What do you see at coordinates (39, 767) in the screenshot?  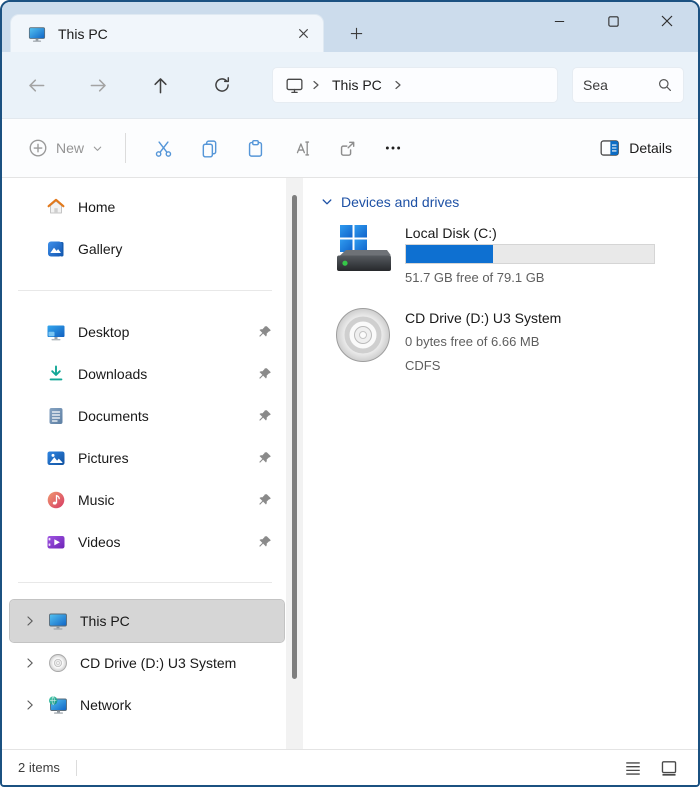 I see `items-count: 2 items` at bounding box center [39, 767].